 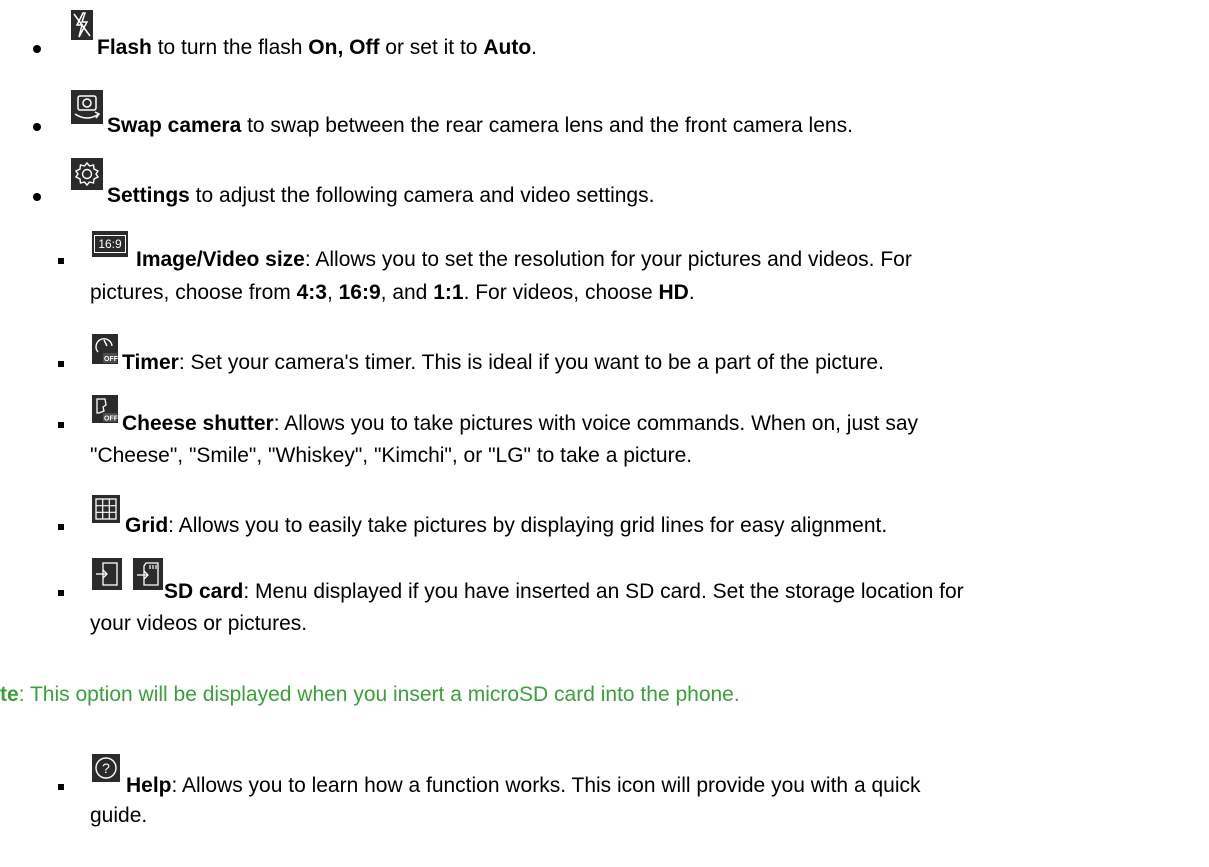 I want to click on image-size-line2-t2: . For videos, choose, so click(x=561, y=292).